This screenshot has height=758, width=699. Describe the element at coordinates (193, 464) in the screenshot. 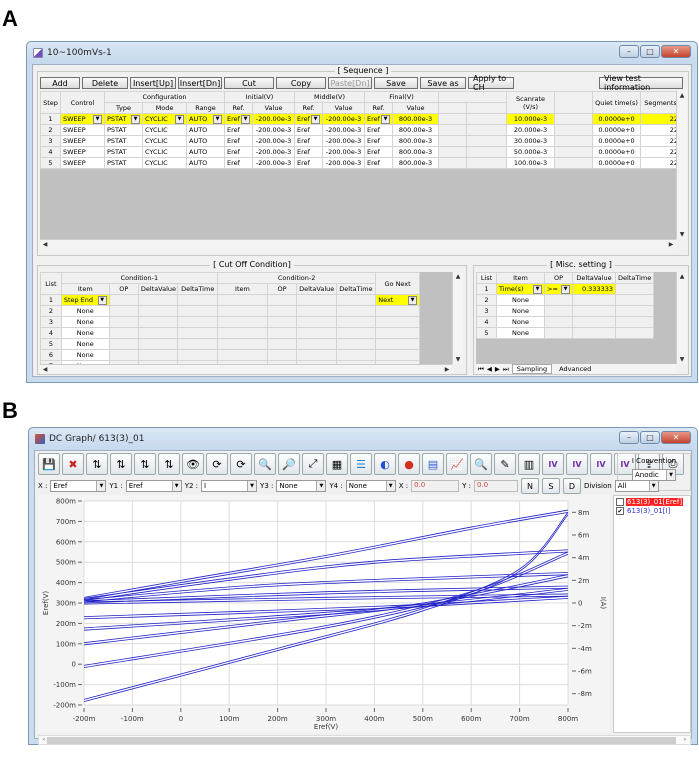

I see `view-icon: 👁` at that location.